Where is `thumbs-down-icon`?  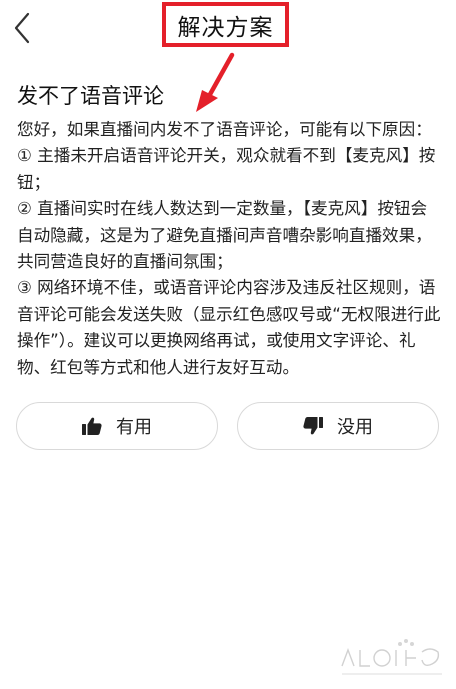 thumbs-down-icon is located at coordinates (313, 426).